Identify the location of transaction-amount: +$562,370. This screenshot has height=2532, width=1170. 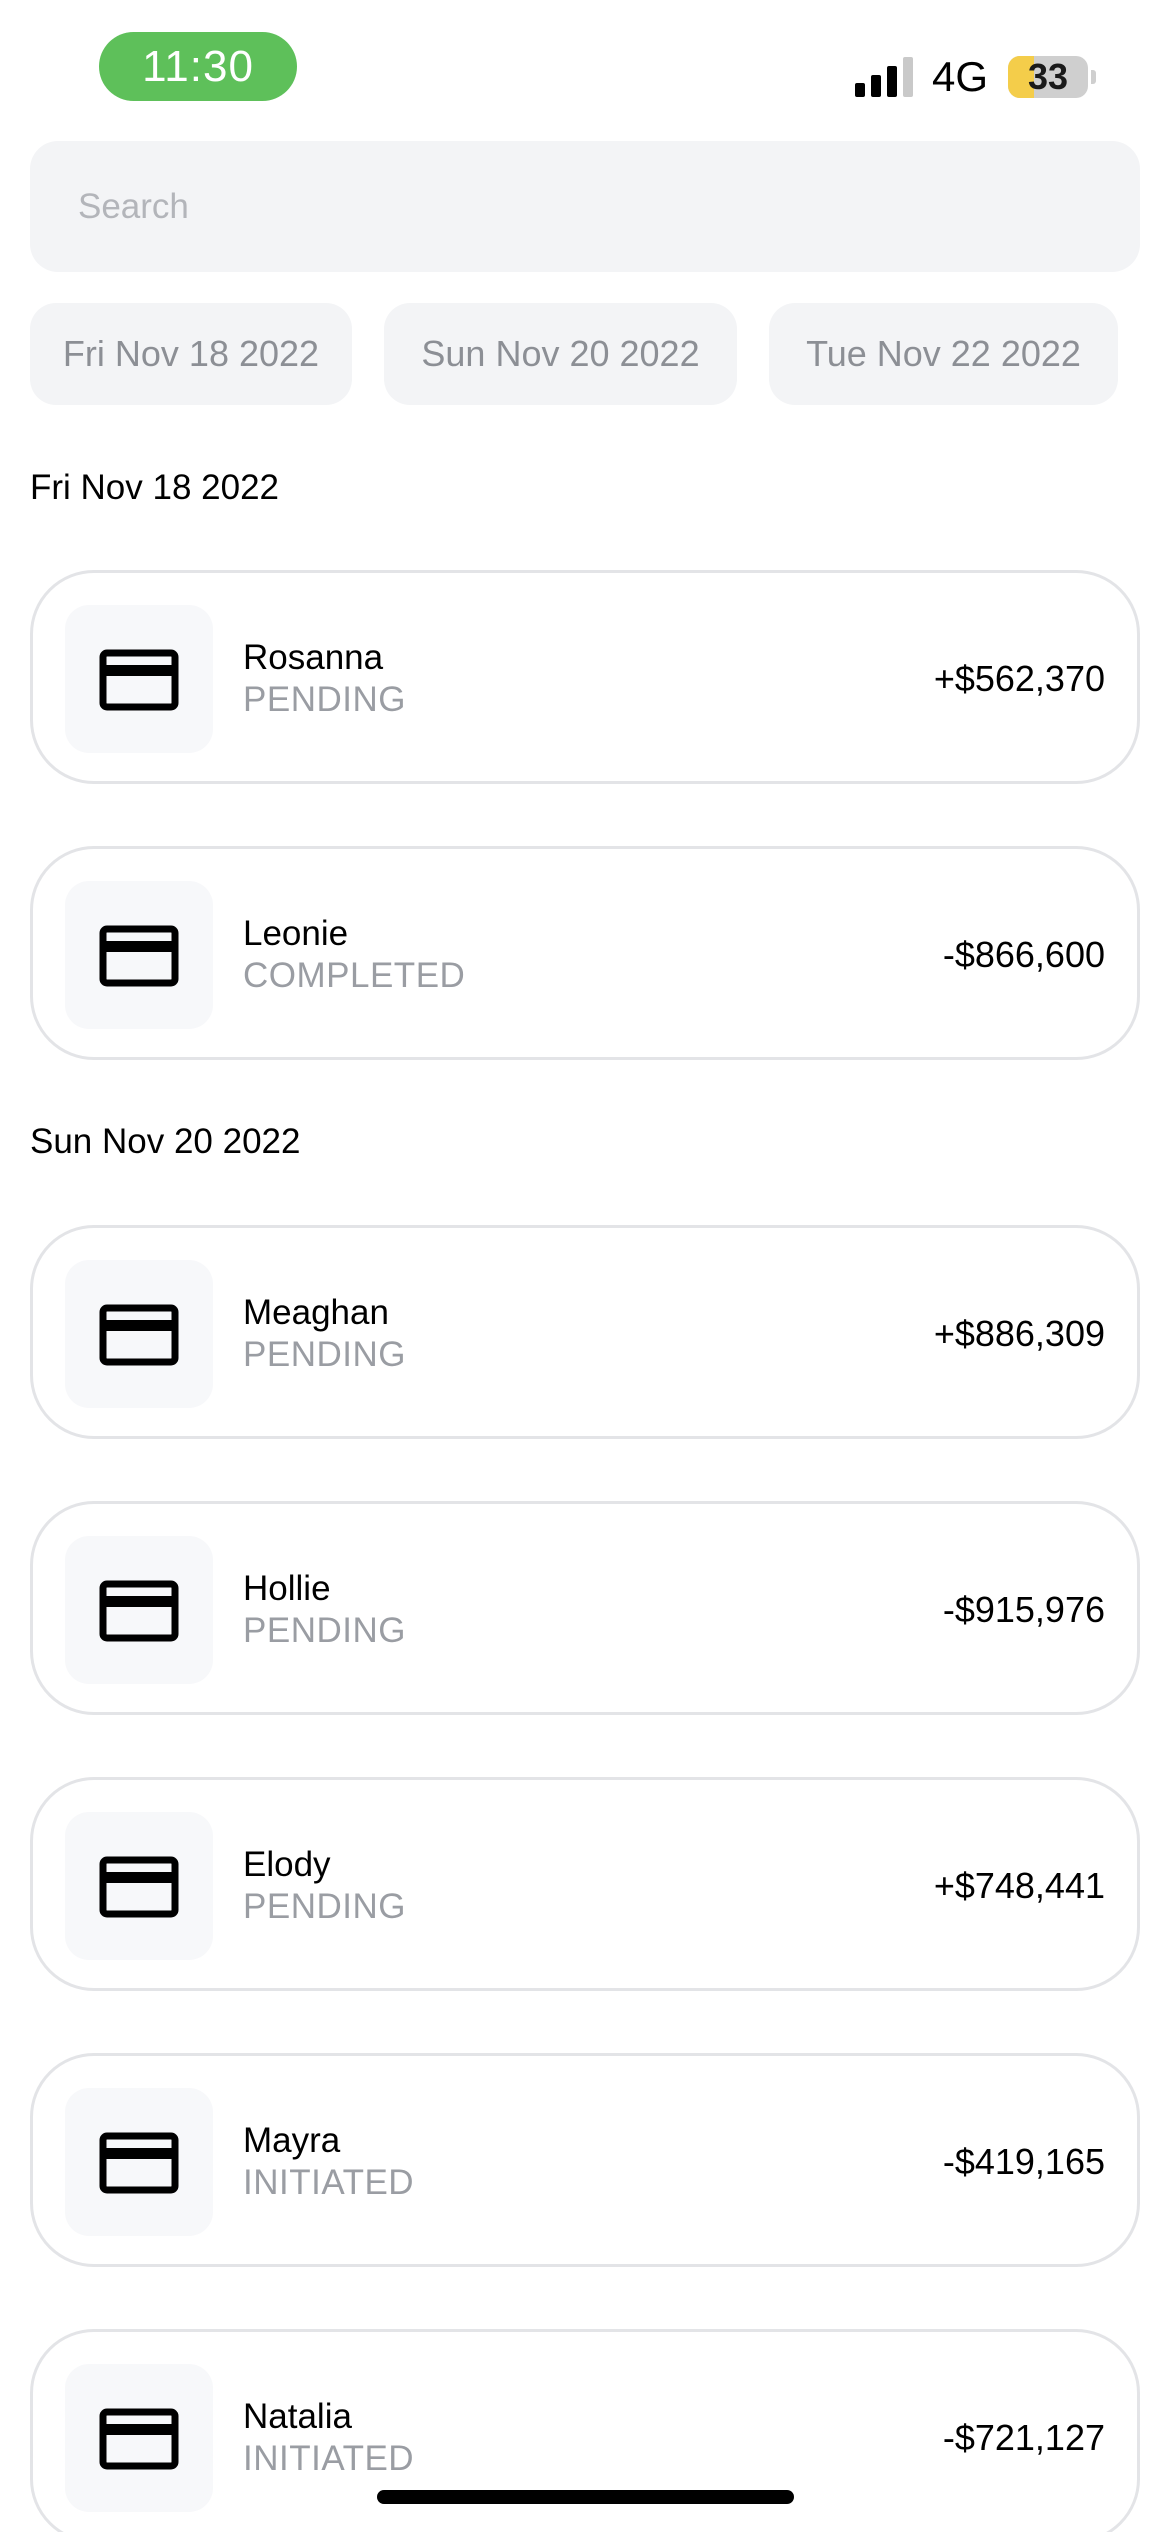
(1019, 678).